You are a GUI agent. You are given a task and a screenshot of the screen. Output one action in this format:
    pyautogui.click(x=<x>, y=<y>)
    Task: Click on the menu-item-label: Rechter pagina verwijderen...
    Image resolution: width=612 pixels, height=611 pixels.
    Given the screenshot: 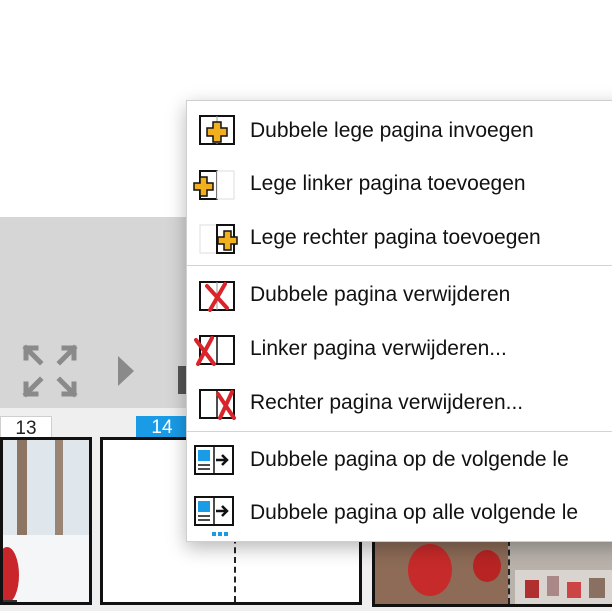 What is the action you would take?
    pyautogui.click(x=387, y=402)
    